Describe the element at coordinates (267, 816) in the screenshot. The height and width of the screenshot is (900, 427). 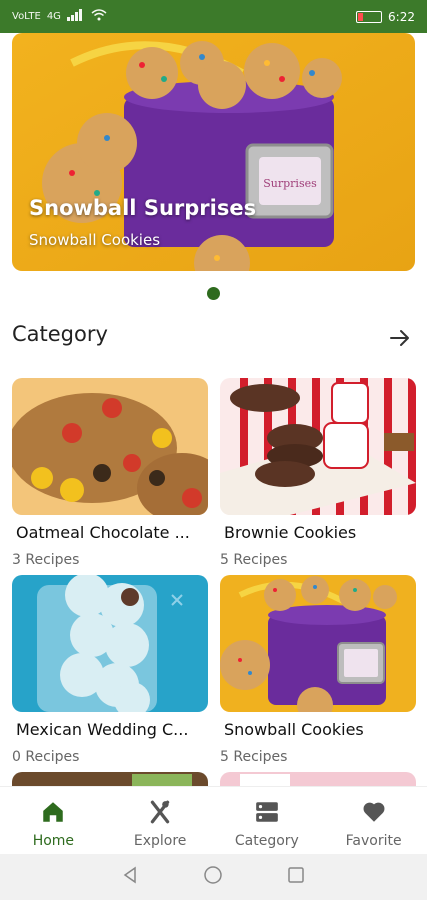
I see `category-icon` at that location.